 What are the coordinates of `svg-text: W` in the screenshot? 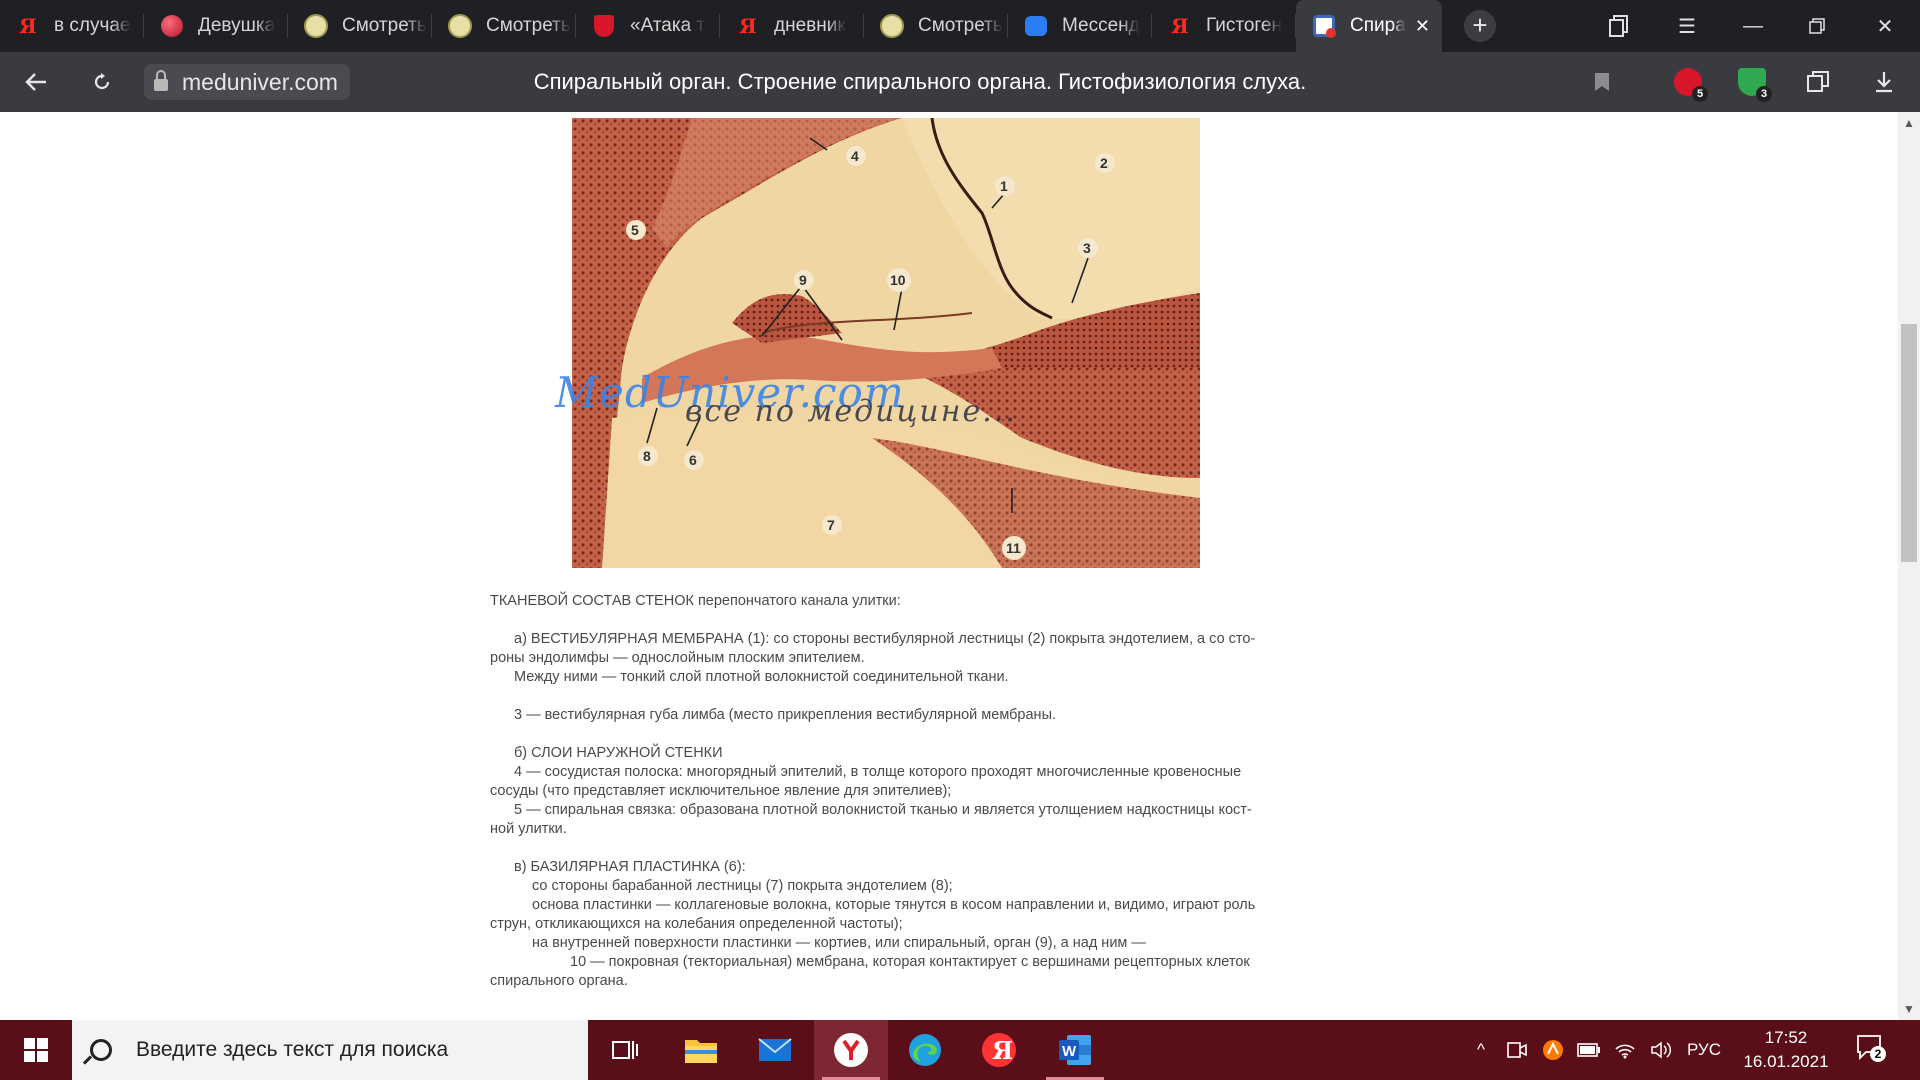 It's located at (1069, 1051).